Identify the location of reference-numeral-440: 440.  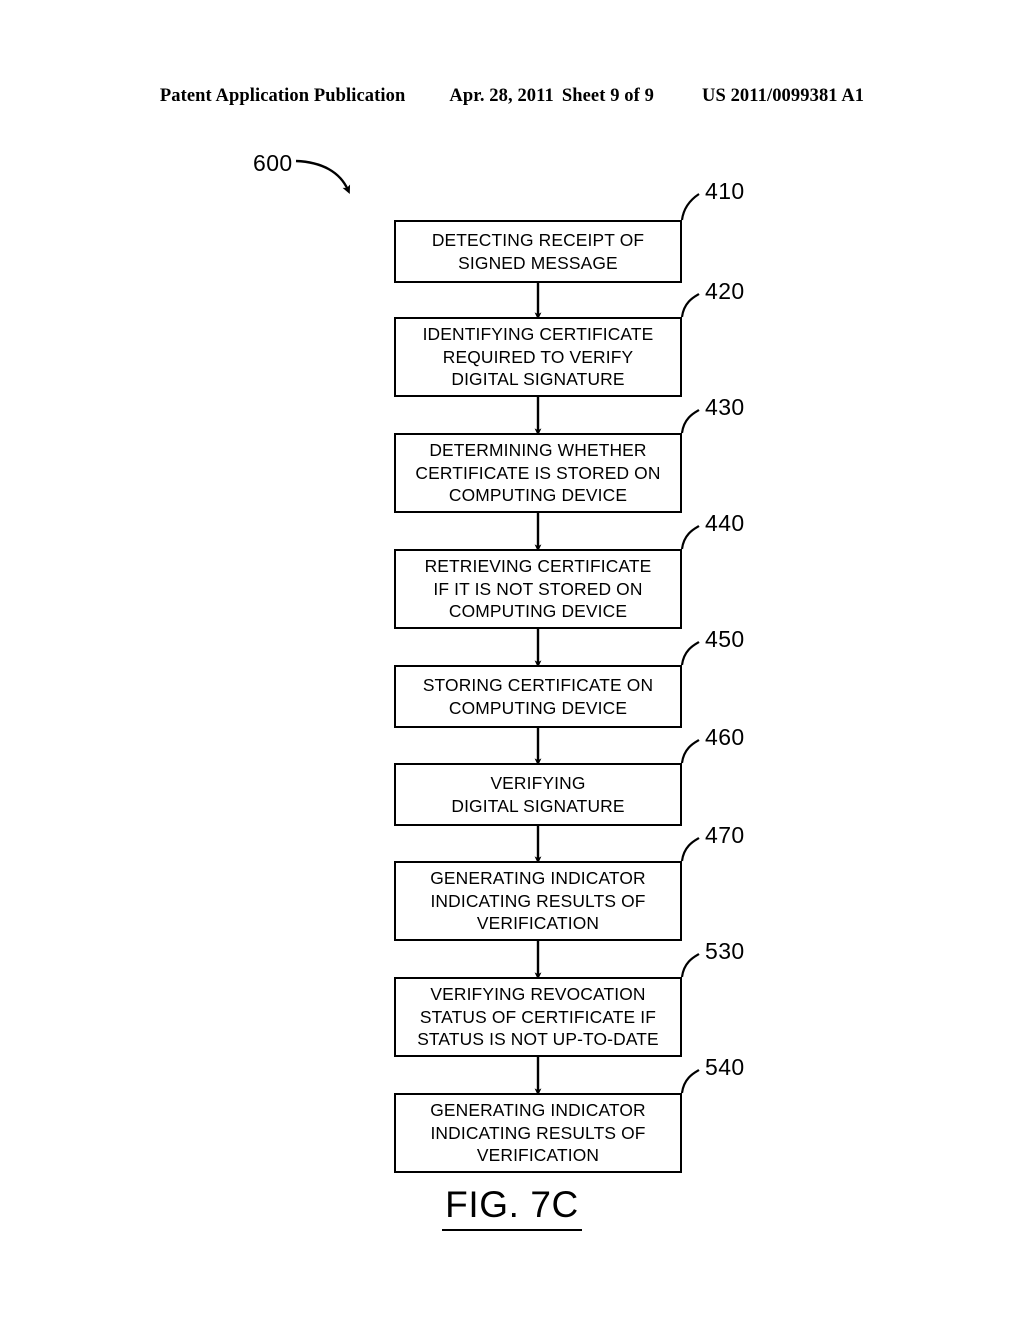
(725, 523).